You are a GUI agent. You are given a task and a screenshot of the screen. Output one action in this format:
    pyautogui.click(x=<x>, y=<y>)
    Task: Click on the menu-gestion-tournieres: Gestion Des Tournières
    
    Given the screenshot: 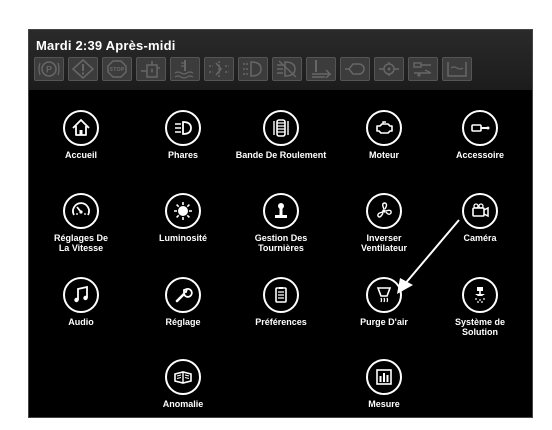 What is the action you would take?
    pyautogui.click(x=281, y=223)
    